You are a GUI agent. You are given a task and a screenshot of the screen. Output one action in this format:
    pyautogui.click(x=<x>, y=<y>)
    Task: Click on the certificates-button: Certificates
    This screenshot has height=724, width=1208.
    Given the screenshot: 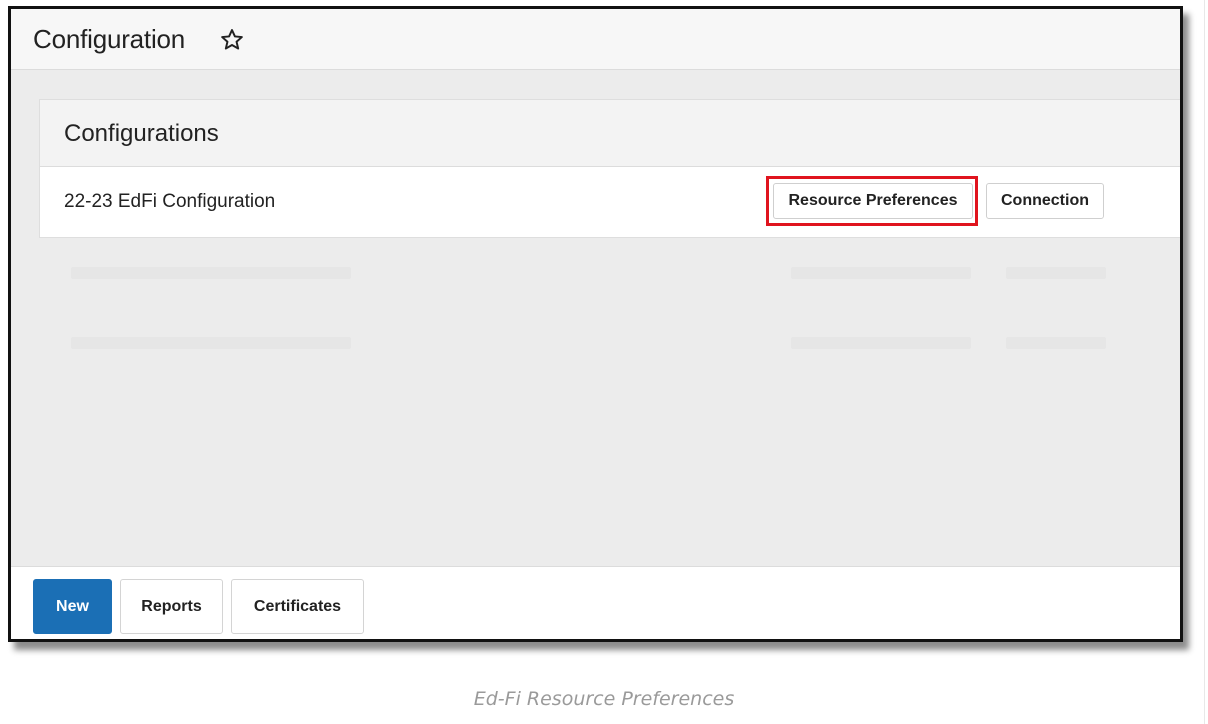 What is the action you would take?
    pyautogui.click(x=297, y=606)
    